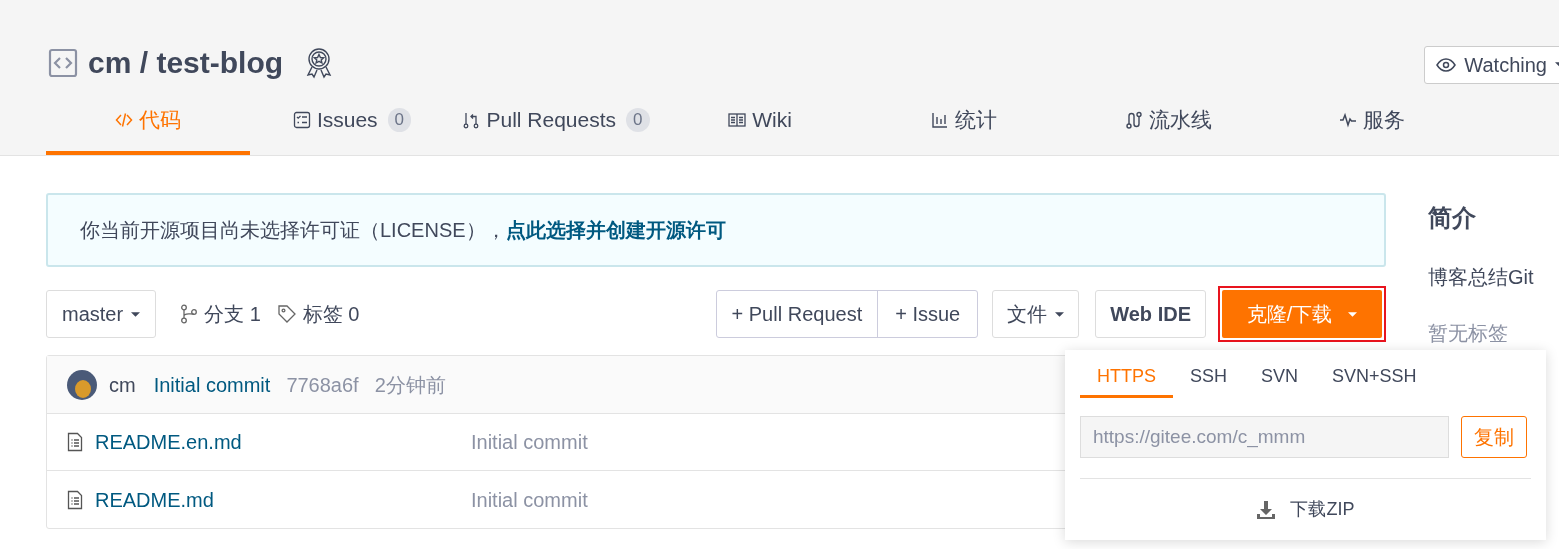 The height and width of the screenshot is (549, 1559). I want to click on pull-request-icon, so click(471, 120).